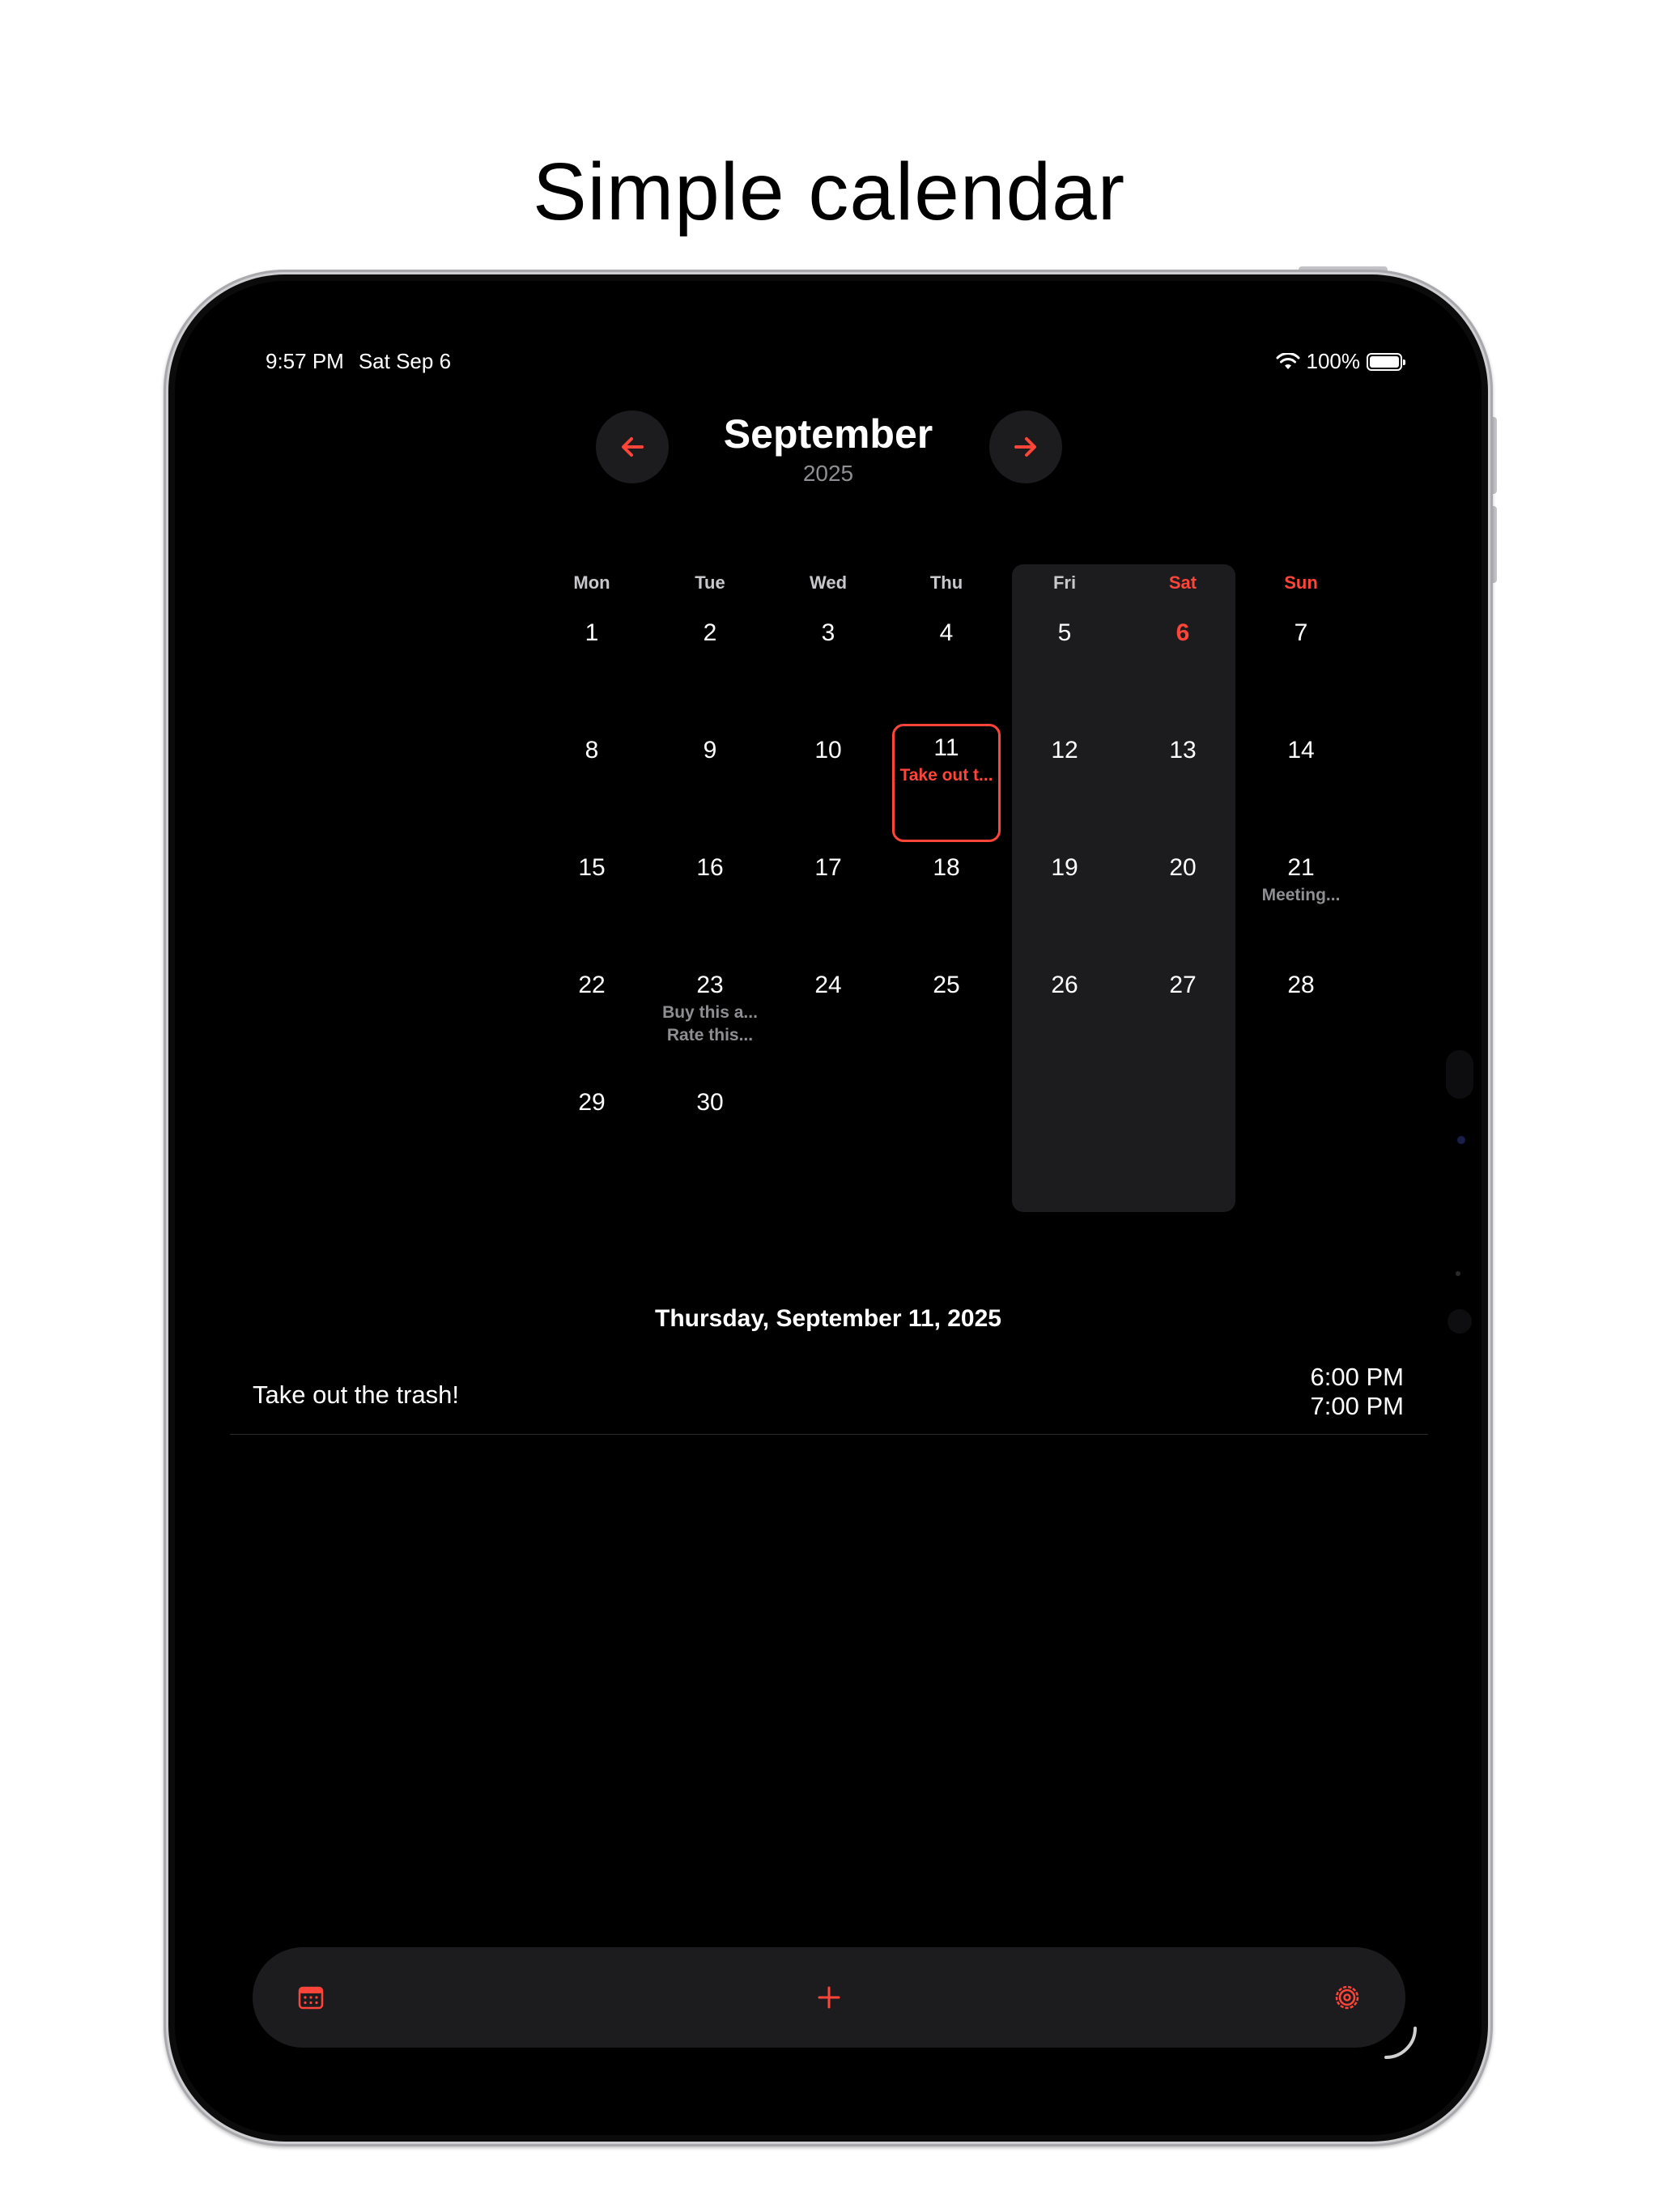  Describe the element at coordinates (828, 582) in the screenshot. I see `weekday-label-wed: Wed` at that location.